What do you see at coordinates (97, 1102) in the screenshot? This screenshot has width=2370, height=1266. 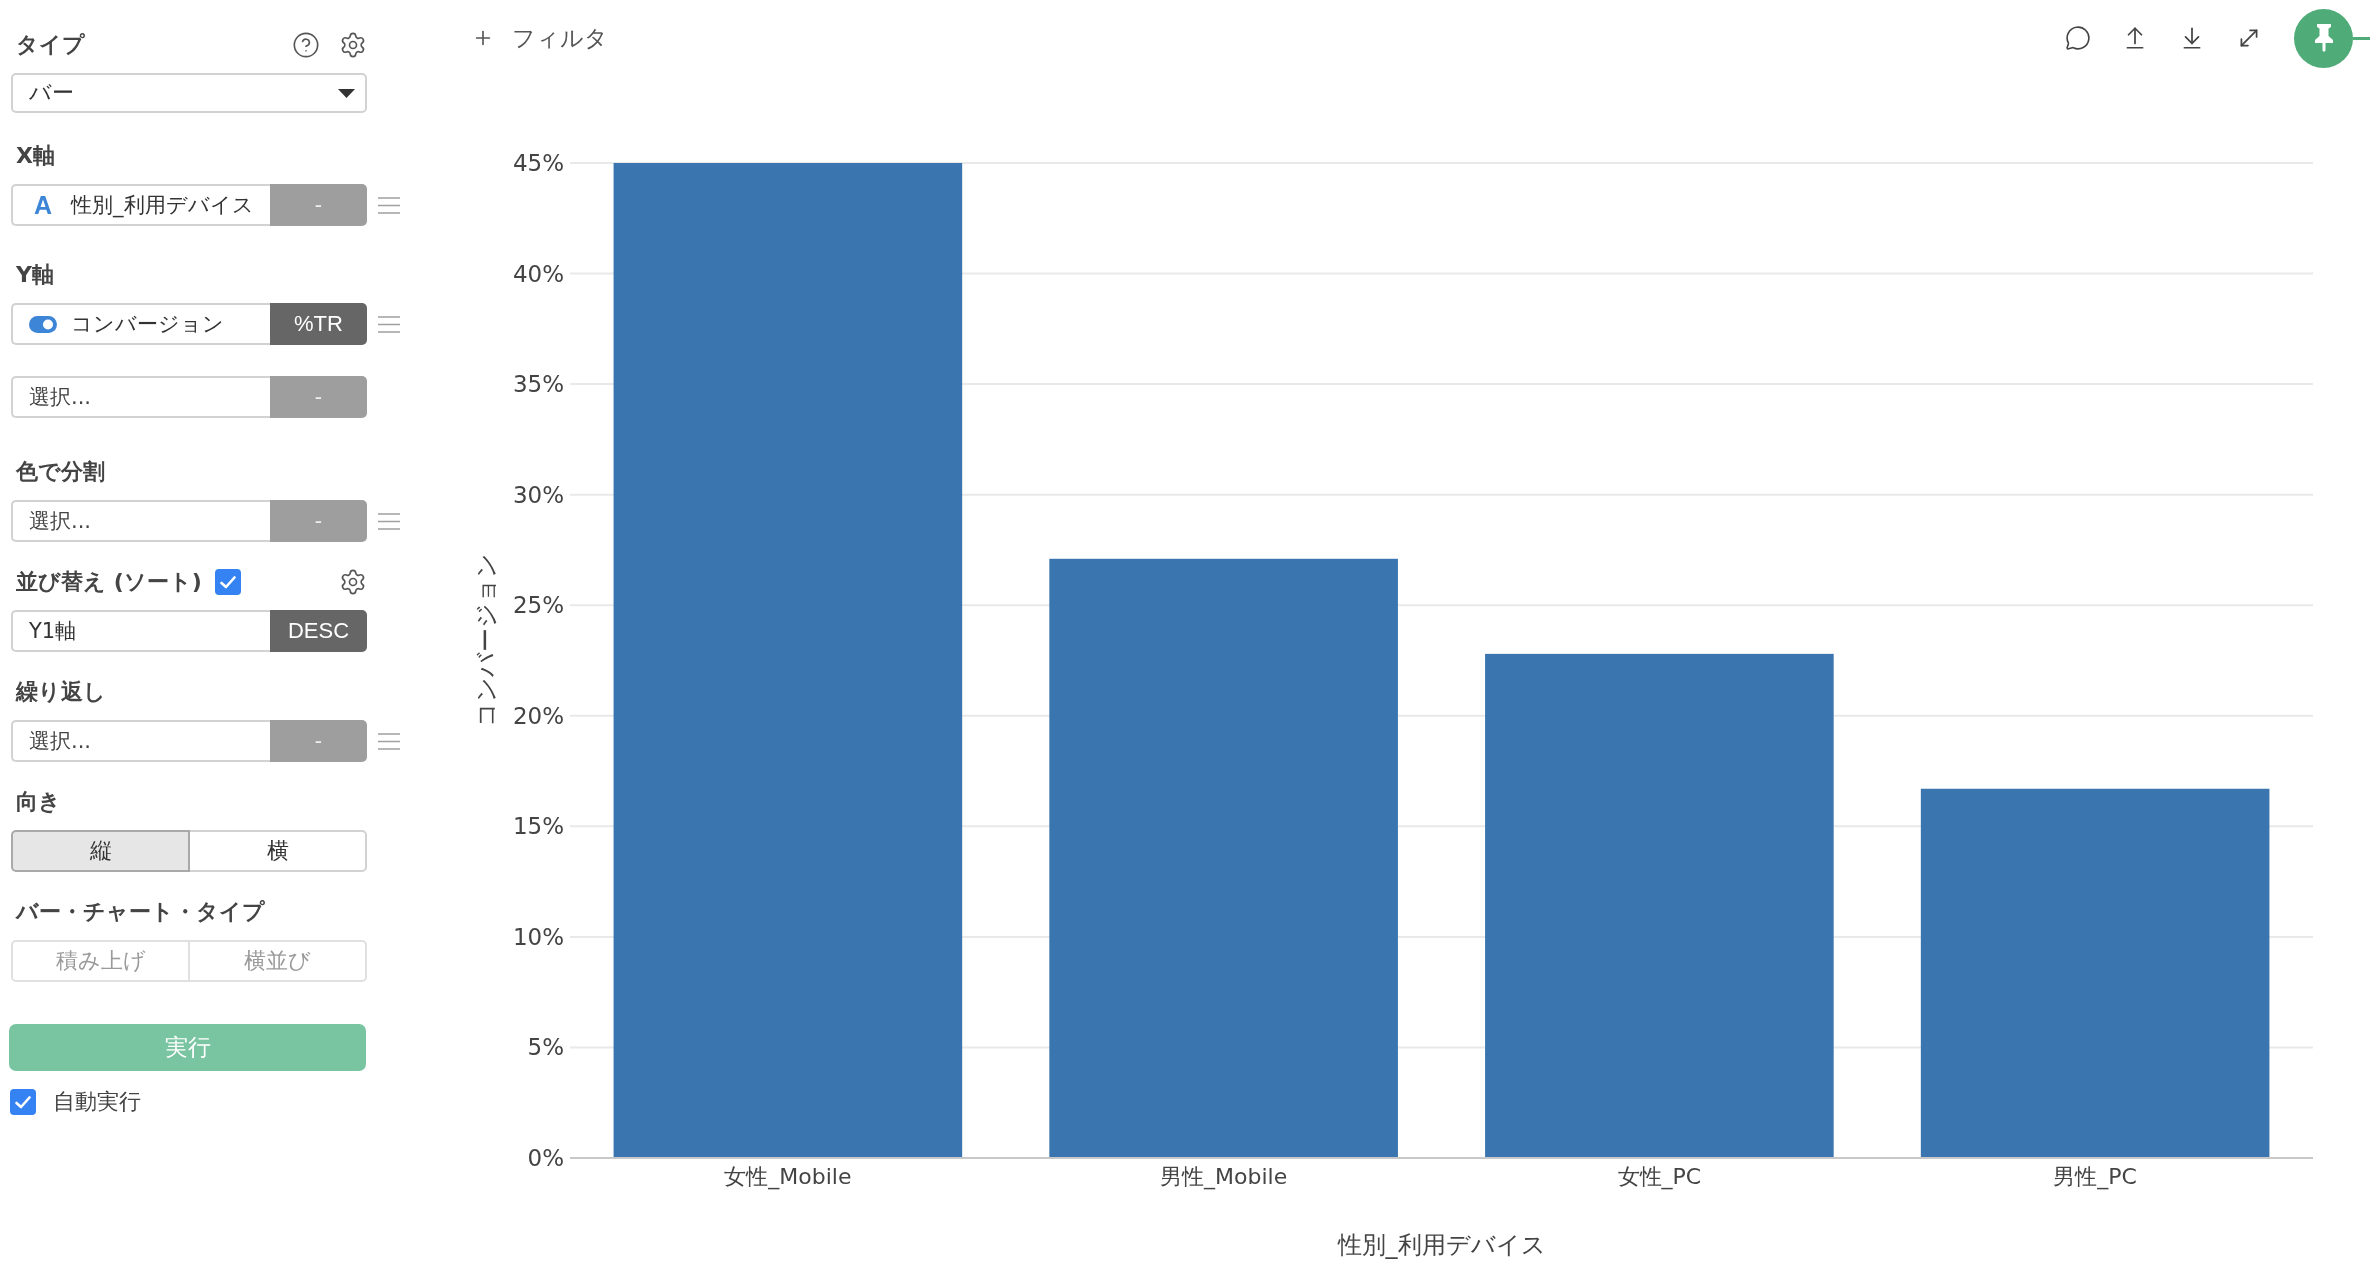 I see `auto-run-label: 自動実行` at bounding box center [97, 1102].